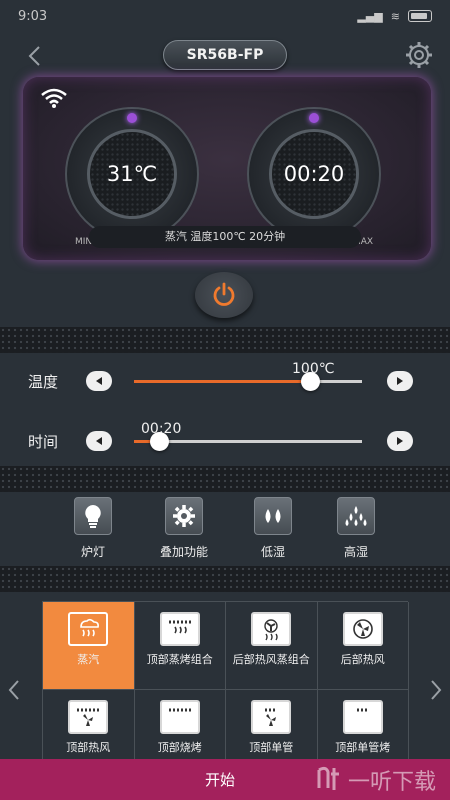 The image size is (450, 800). What do you see at coordinates (271, 747) in the screenshot?
I see `mode-top-single-tube-label: 顶部单管` at bounding box center [271, 747].